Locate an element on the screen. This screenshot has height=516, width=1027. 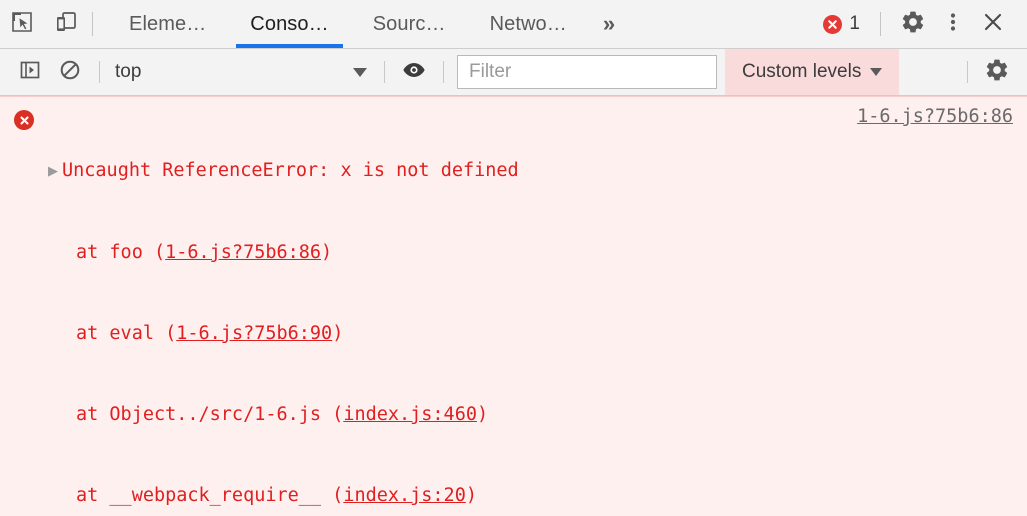
error-source-link: 1-6.js?75b6:86 is located at coordinates (935, 116).